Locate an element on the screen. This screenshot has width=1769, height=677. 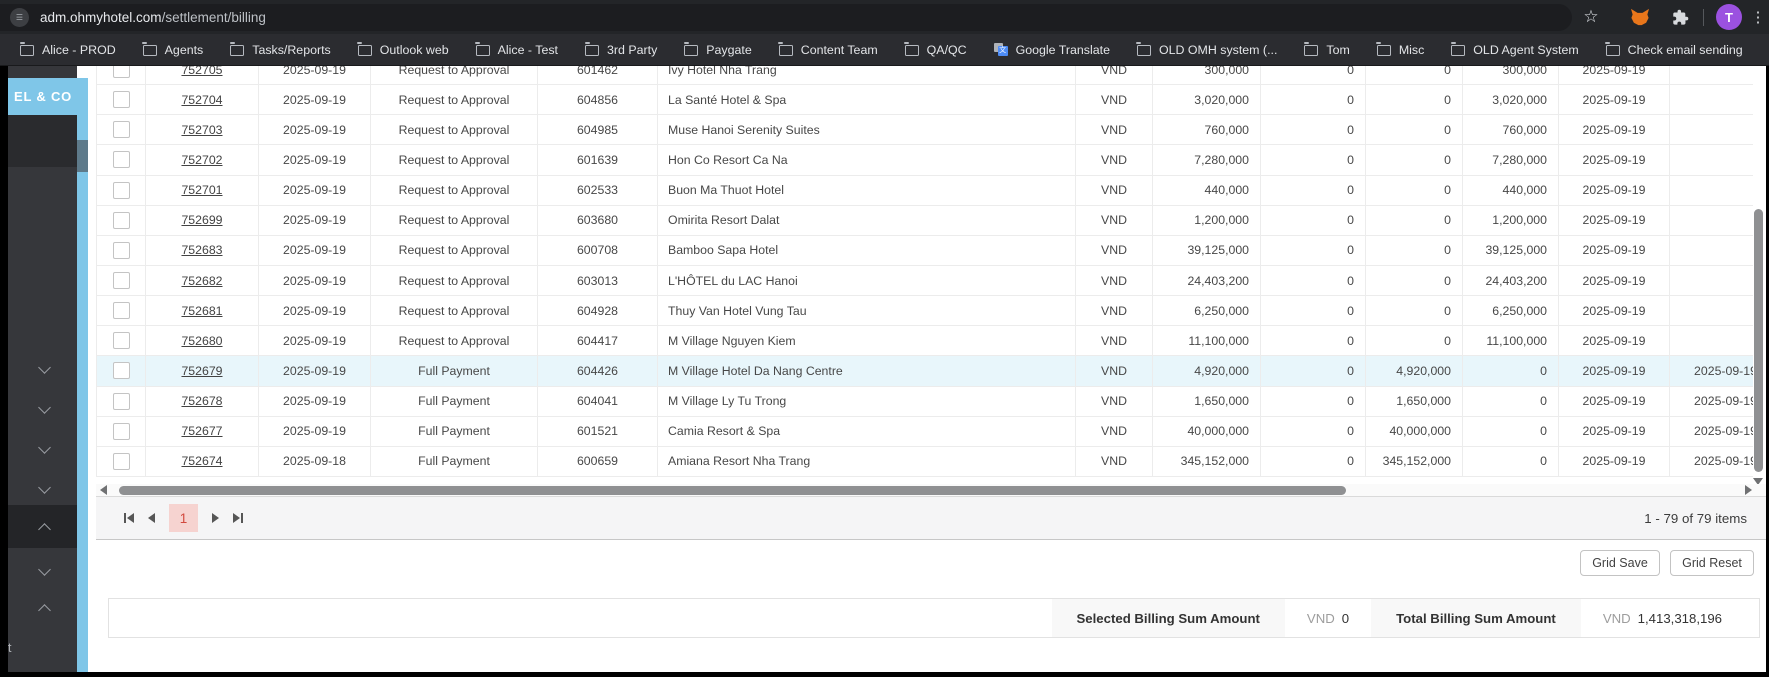
billing-amount-cell: 1,200,000 is located at coordinates (1207, 220).